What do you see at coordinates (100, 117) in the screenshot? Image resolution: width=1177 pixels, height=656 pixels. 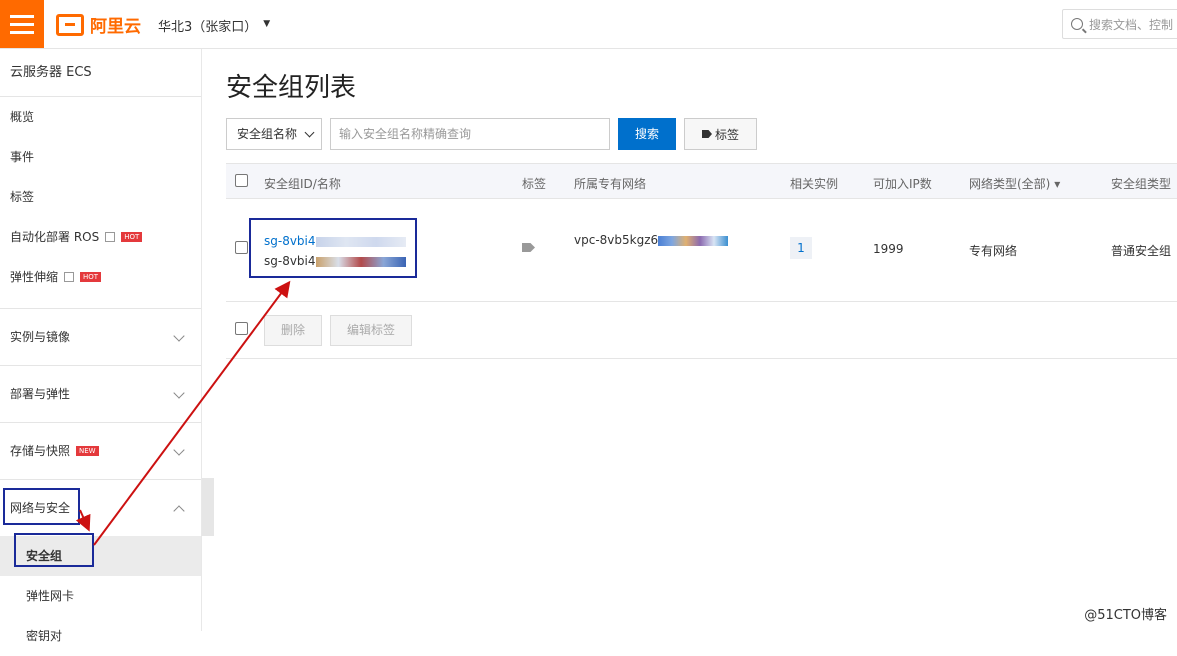 I see `sidebar-item-overview: 概览` at bounding box center [100, 117].